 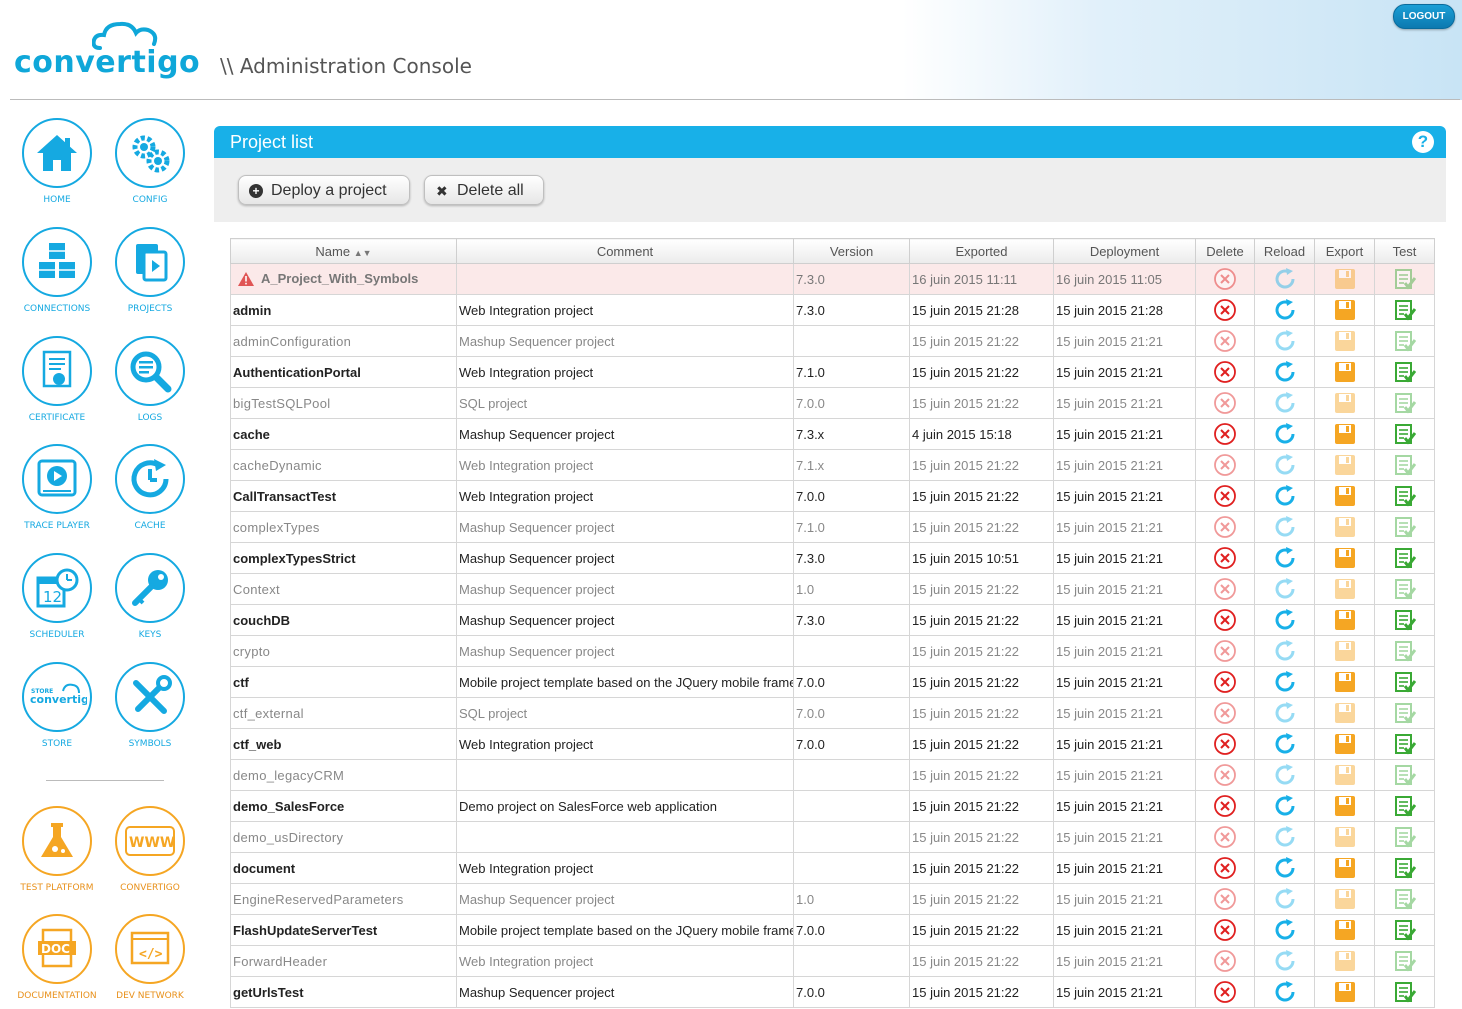 What do you see at coordinates (343, 310) in the screenshot?
I see `cell-name: admin` at bounding box center [343, 310].